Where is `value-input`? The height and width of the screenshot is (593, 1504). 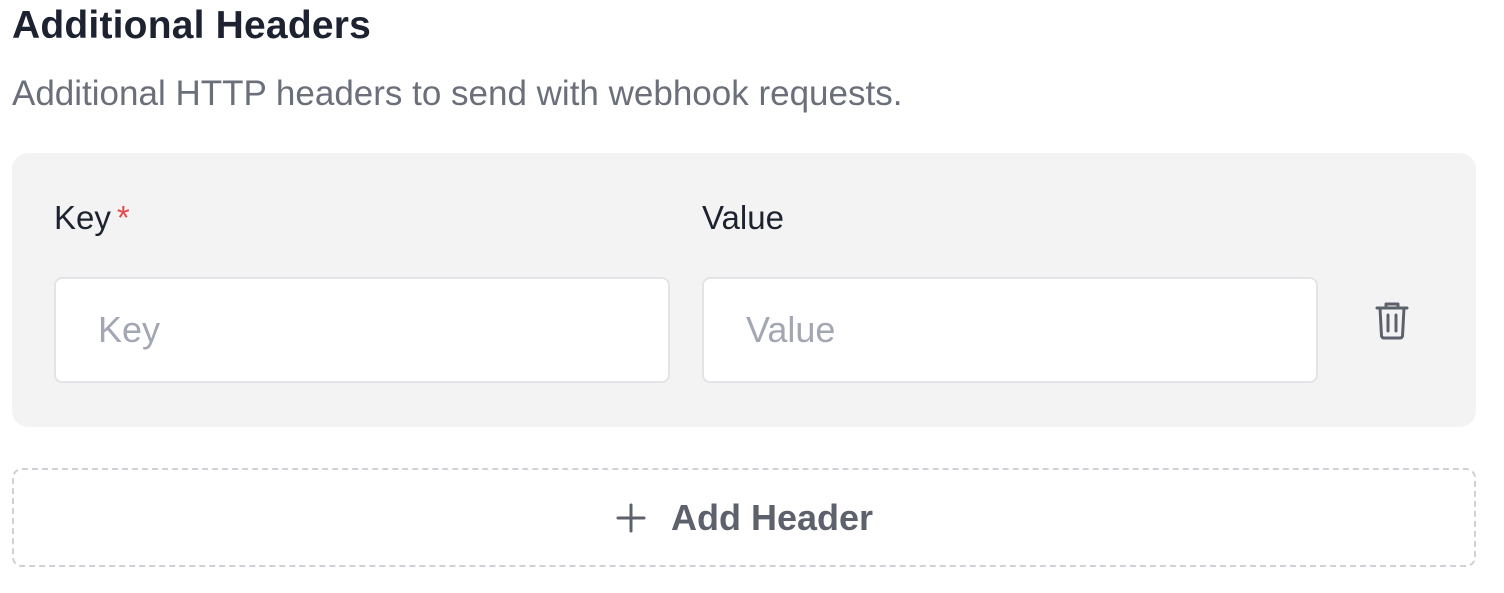 value-input is located at coordinates (1010, 330).